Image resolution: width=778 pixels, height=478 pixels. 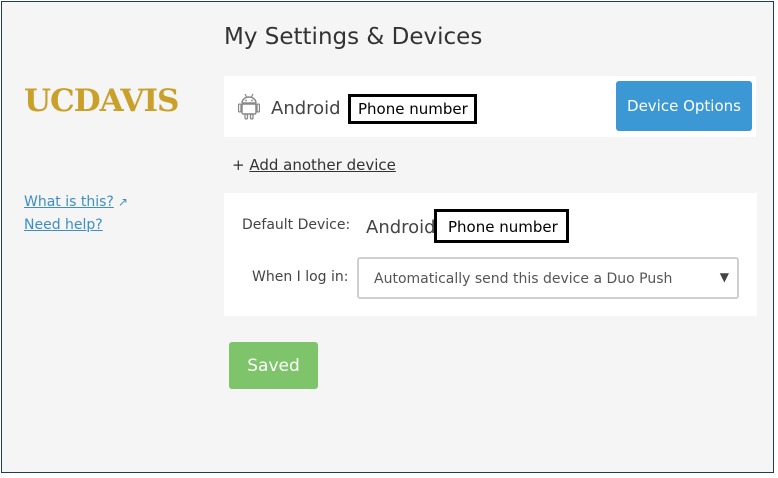 I want to click on saved-button: Saved, so click(x=273, y=365).